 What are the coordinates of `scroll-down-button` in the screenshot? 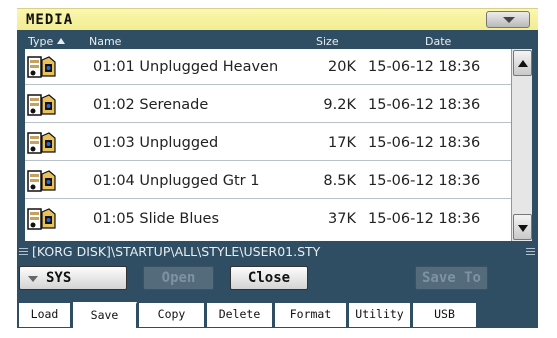 It's located at (522, 227).